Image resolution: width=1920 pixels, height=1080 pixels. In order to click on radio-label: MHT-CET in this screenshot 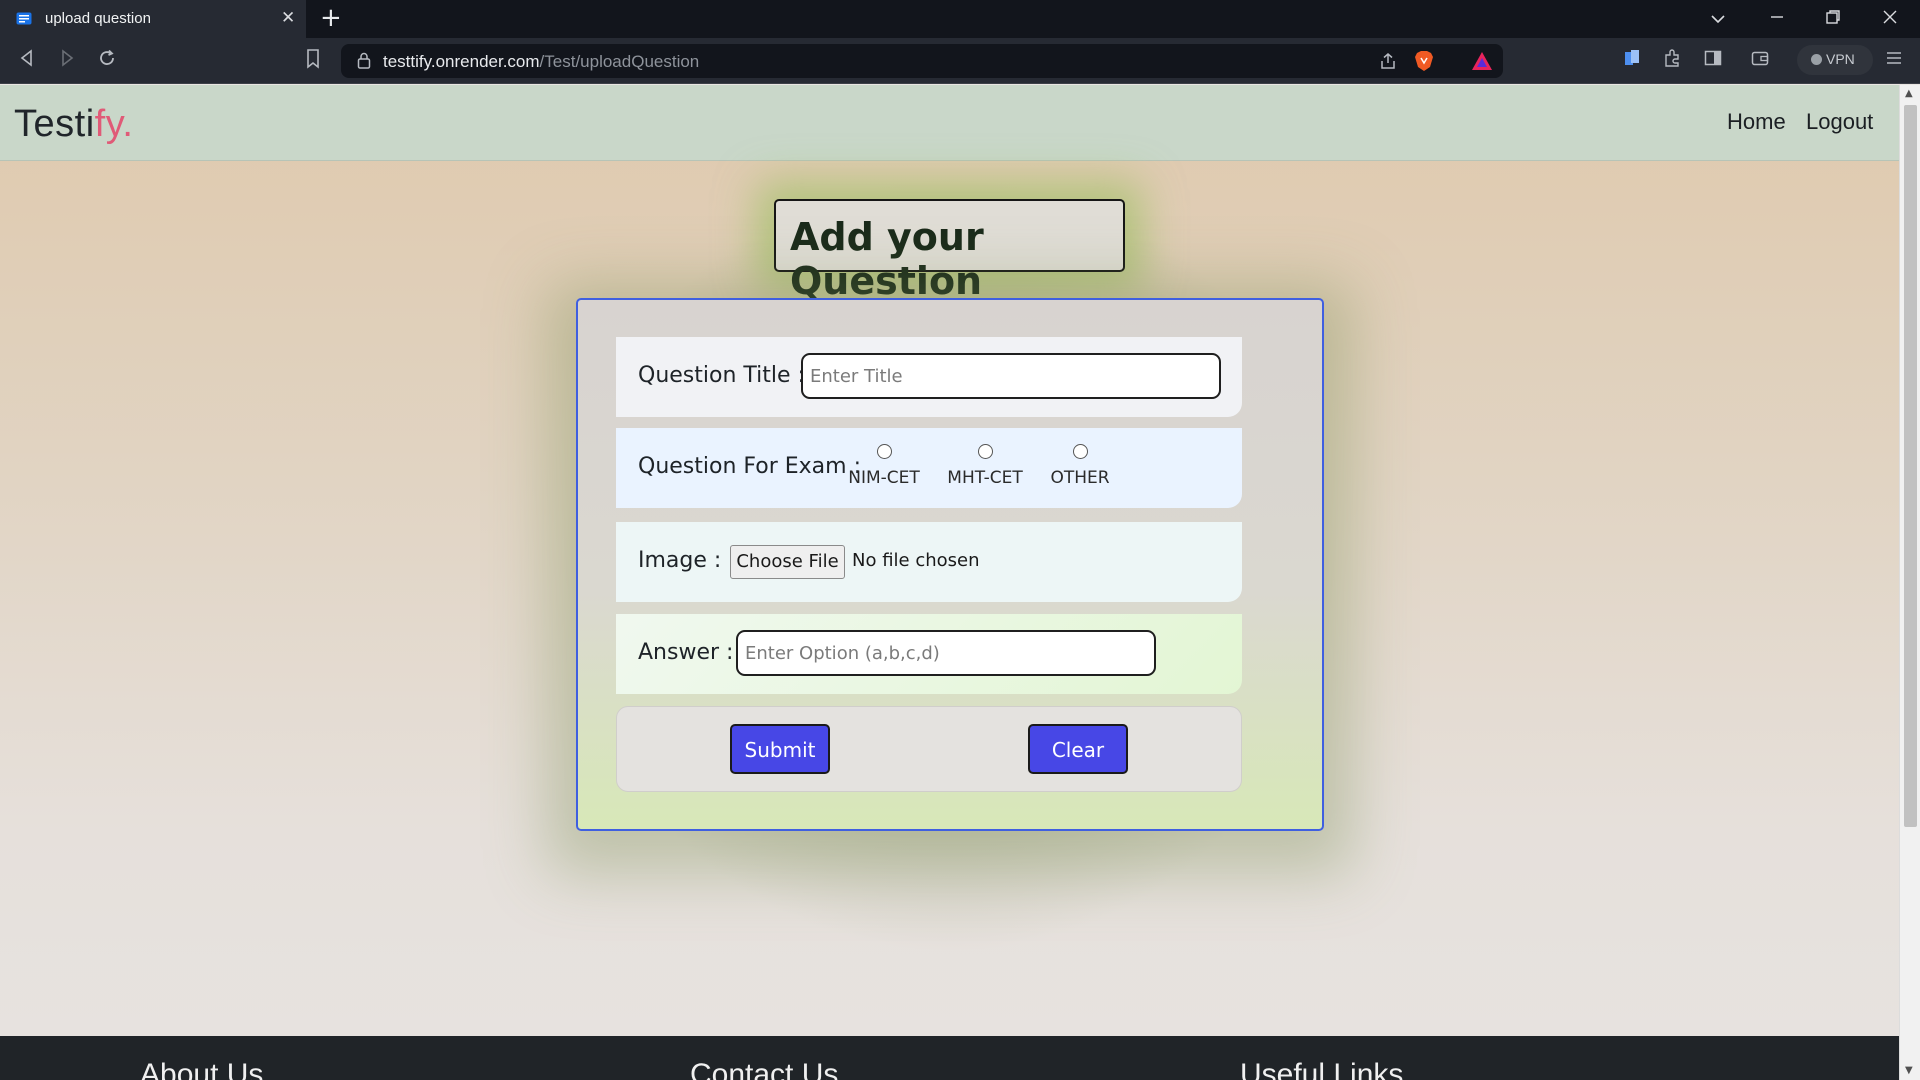, I will do `click(985, 478)`.